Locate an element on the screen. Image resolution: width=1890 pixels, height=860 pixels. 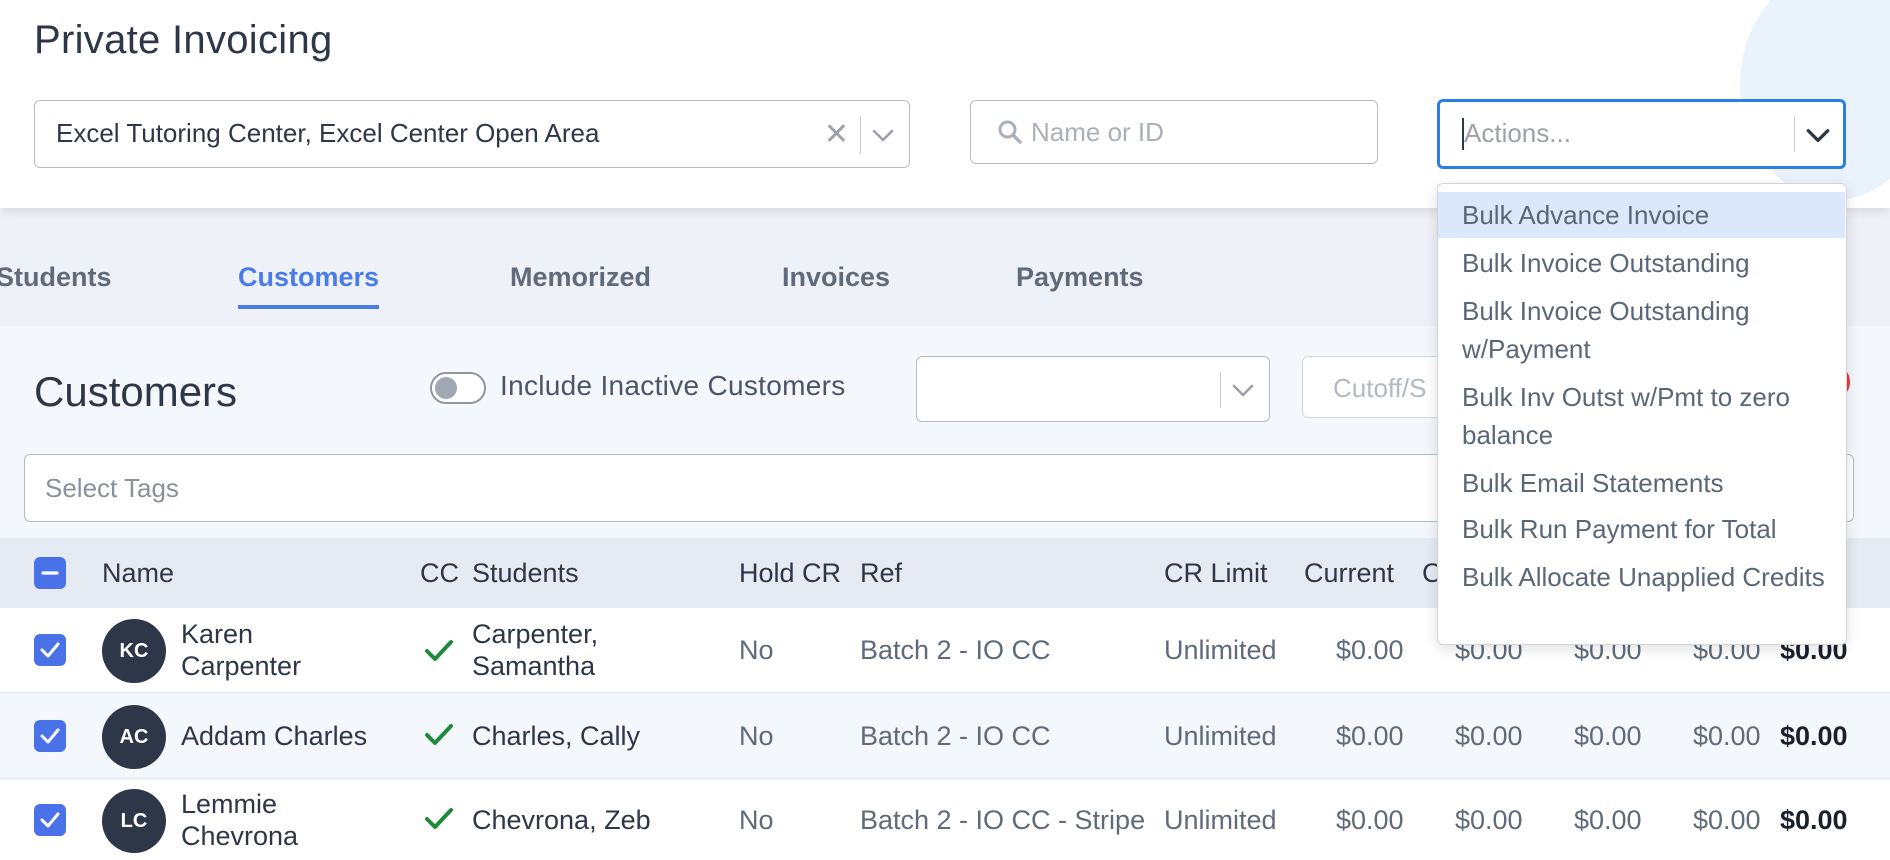
column-header-current: Current is located at coordinates (1349, 573).